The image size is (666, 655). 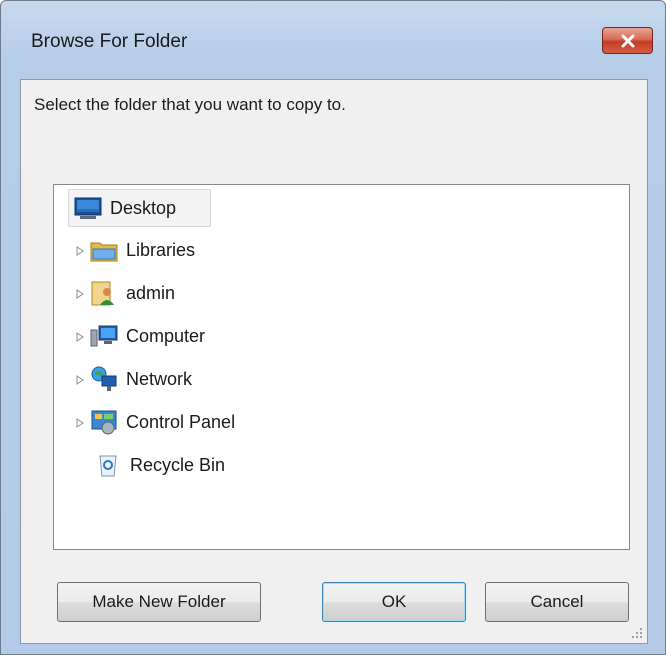 I want to click on close-button, so click(x=627, y=40).